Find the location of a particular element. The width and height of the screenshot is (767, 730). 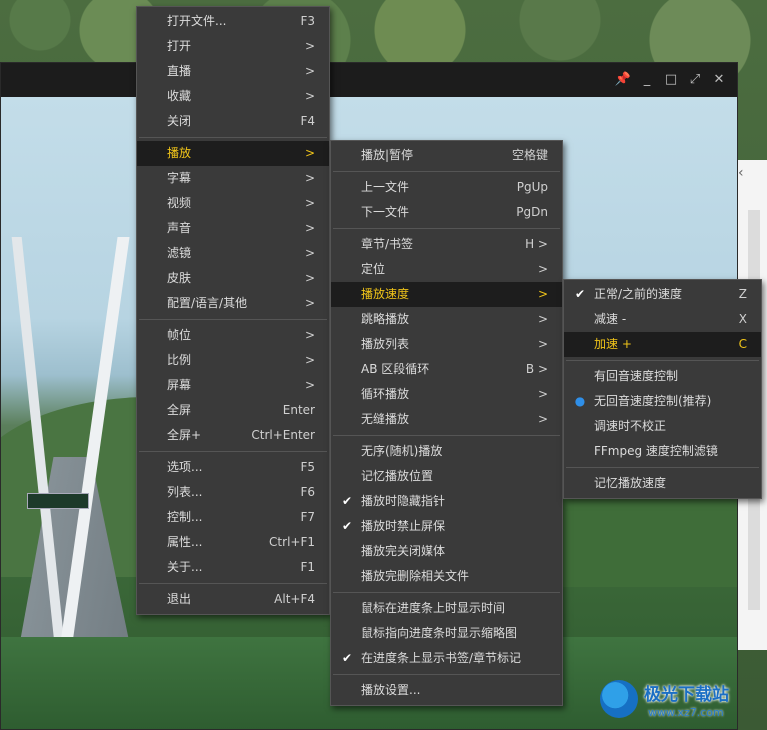

main-menu-item-shortcut: Ctrl+Enter is located at coordinates (283, 435).